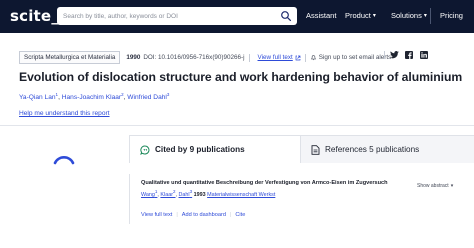 This screenshot has width=474, height=248. What do you see at coordinates (430, 16) in the screenshot?
I see `nav-divider` at bounding box center [430, 16].